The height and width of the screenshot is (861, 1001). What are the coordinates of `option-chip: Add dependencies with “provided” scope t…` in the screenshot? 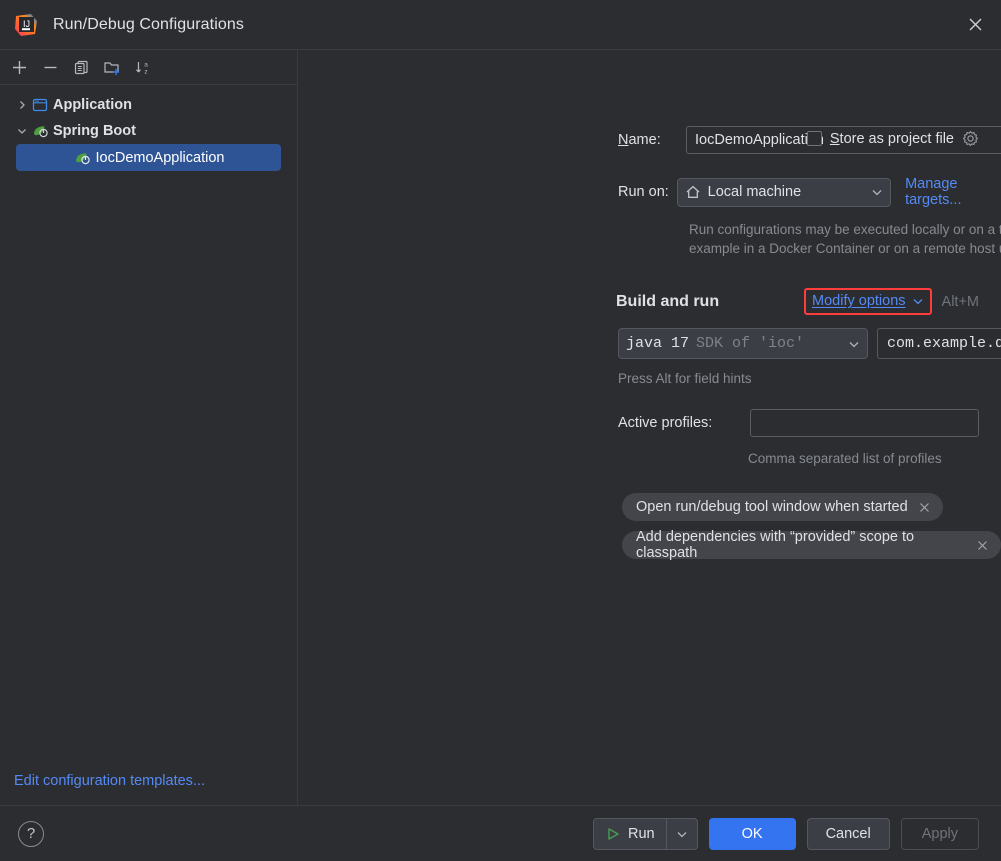 It's located at (811, 545).